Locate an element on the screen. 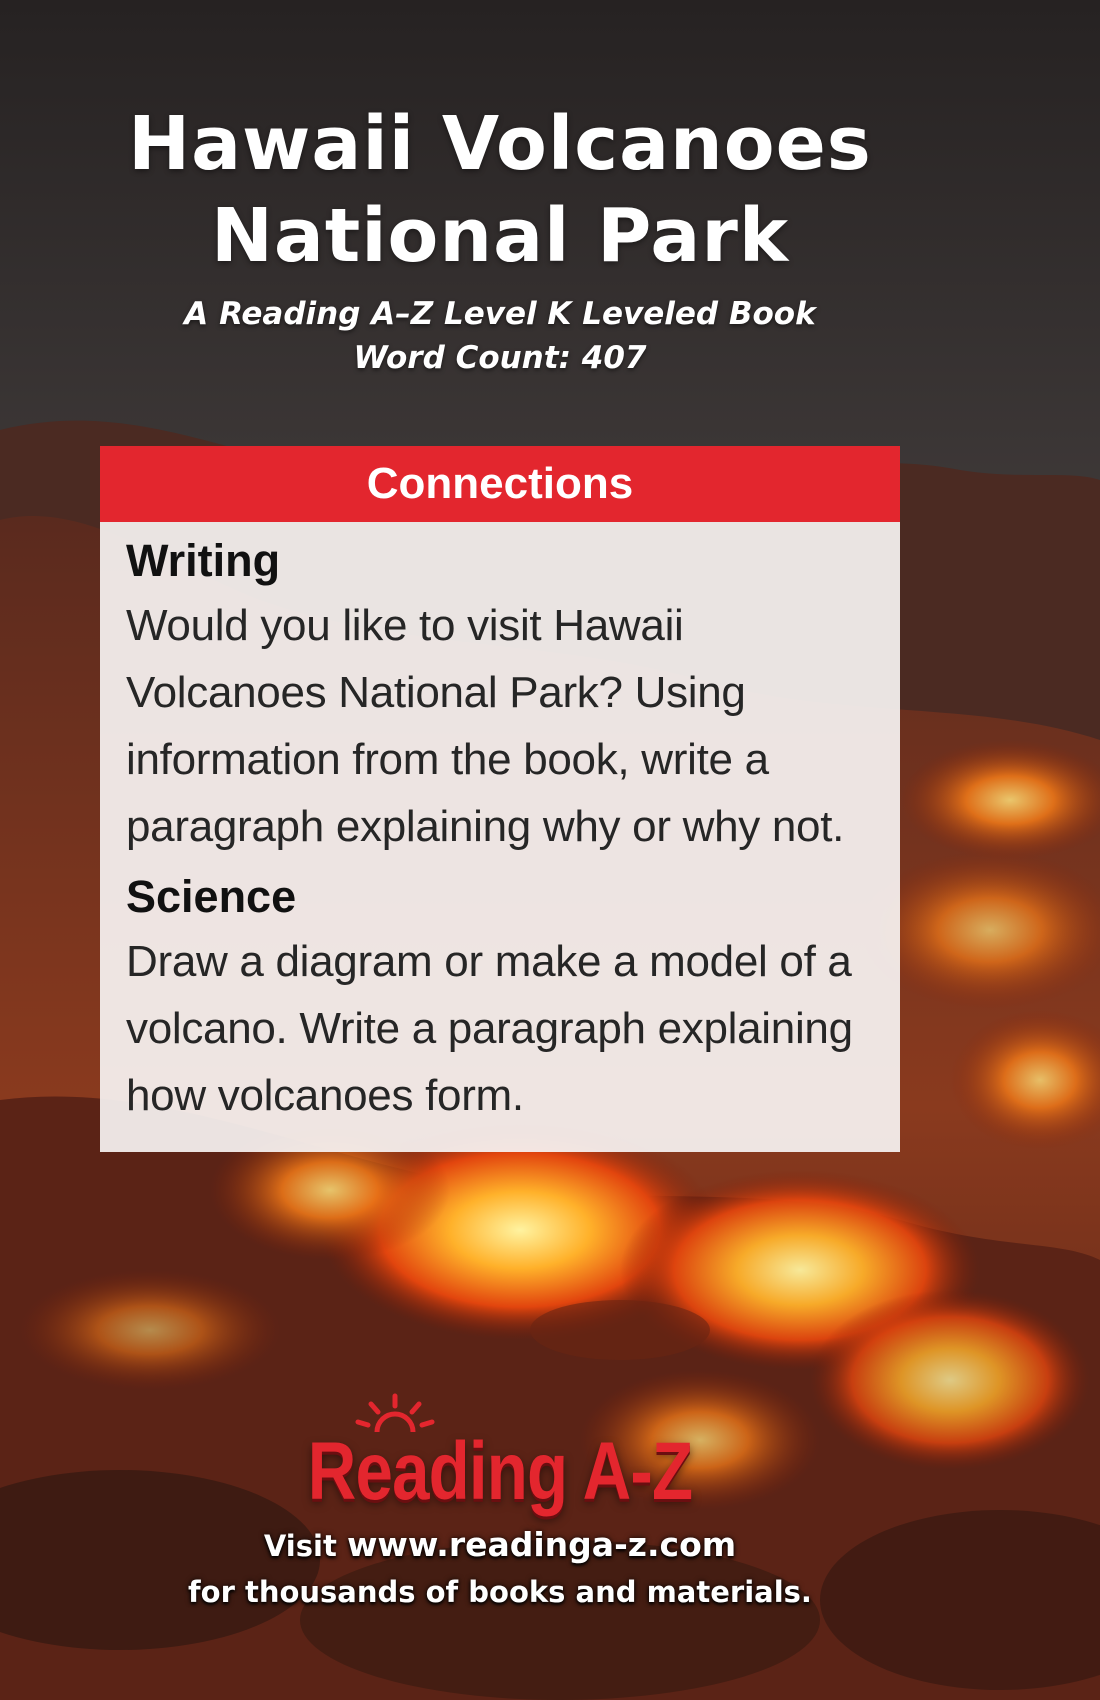 This screenshot has height=1700, width=1100. book-title-line-1: Hawaii Volcanoes is located at coordinates (500, 144).